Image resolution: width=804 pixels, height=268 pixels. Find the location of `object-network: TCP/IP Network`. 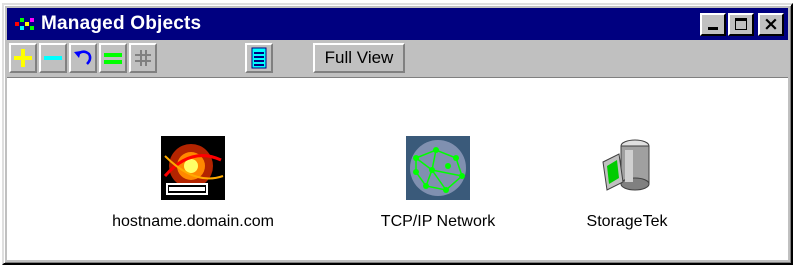

object-network: TCP/IP Network is located at coordinates (438, 183).